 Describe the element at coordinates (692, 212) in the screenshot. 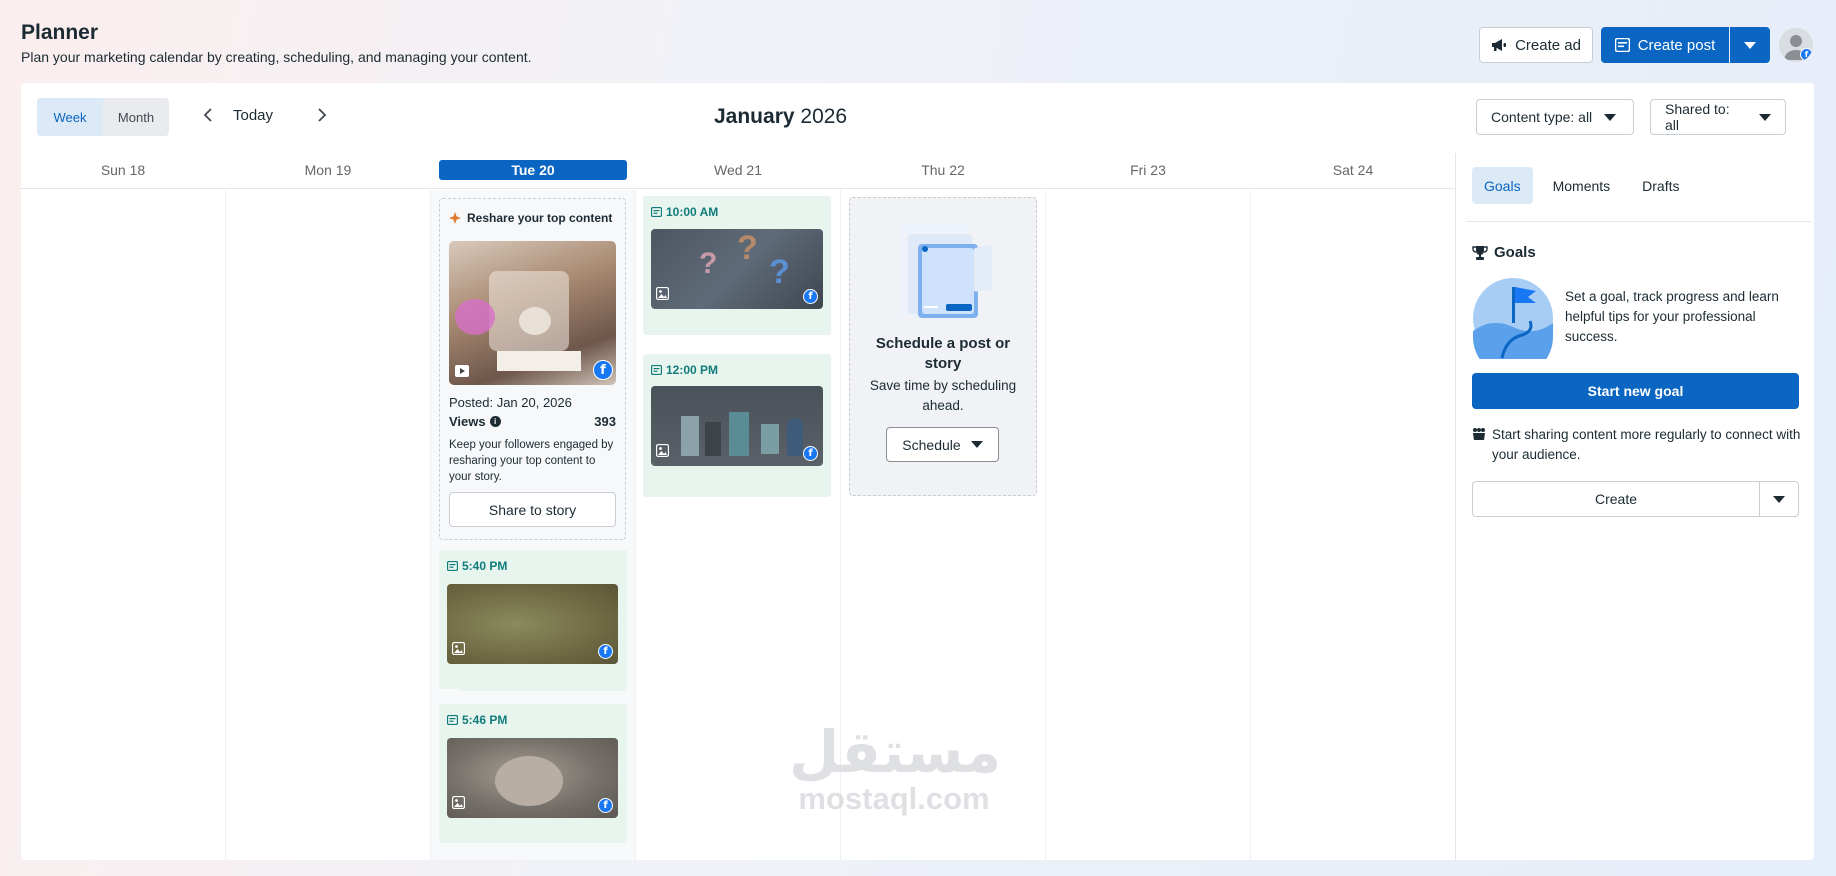

I see `post-time: 10:00 AM` at that location.